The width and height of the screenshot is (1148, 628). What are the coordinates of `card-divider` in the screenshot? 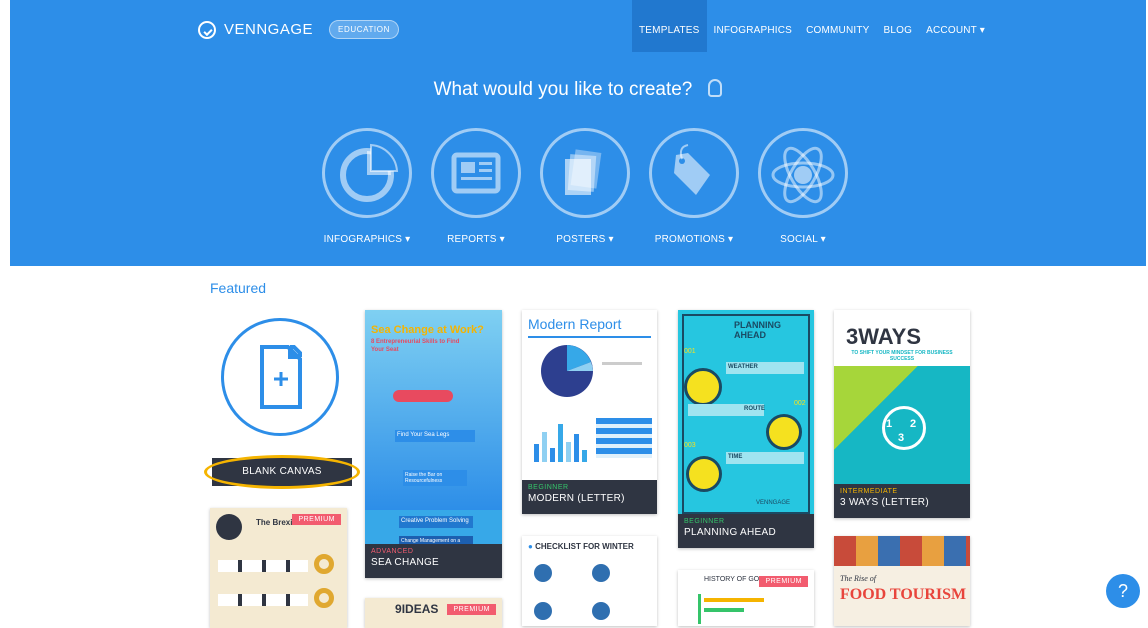 It's located at (589, 337).